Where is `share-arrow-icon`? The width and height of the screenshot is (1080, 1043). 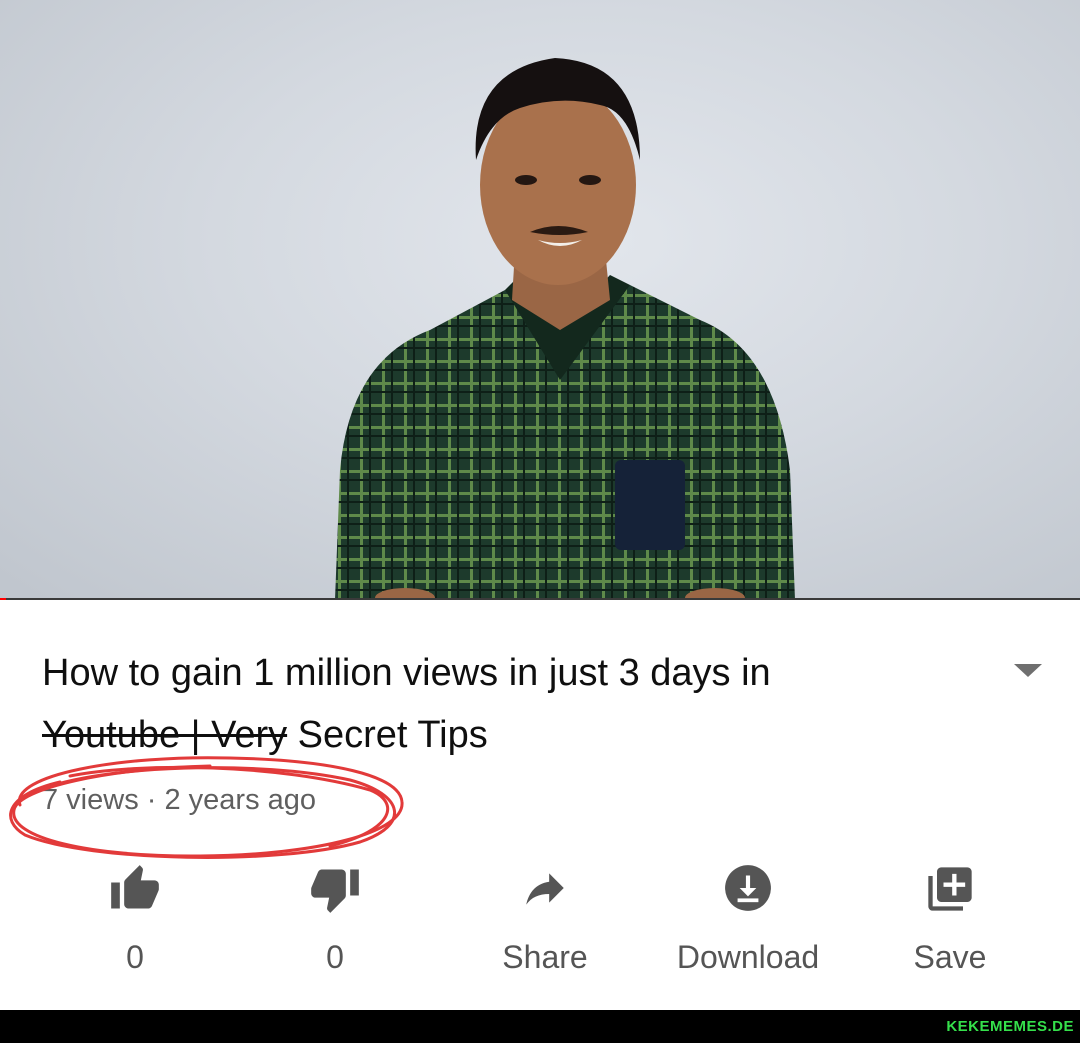 share-arrow-icon is located at coordinates (545, 889).